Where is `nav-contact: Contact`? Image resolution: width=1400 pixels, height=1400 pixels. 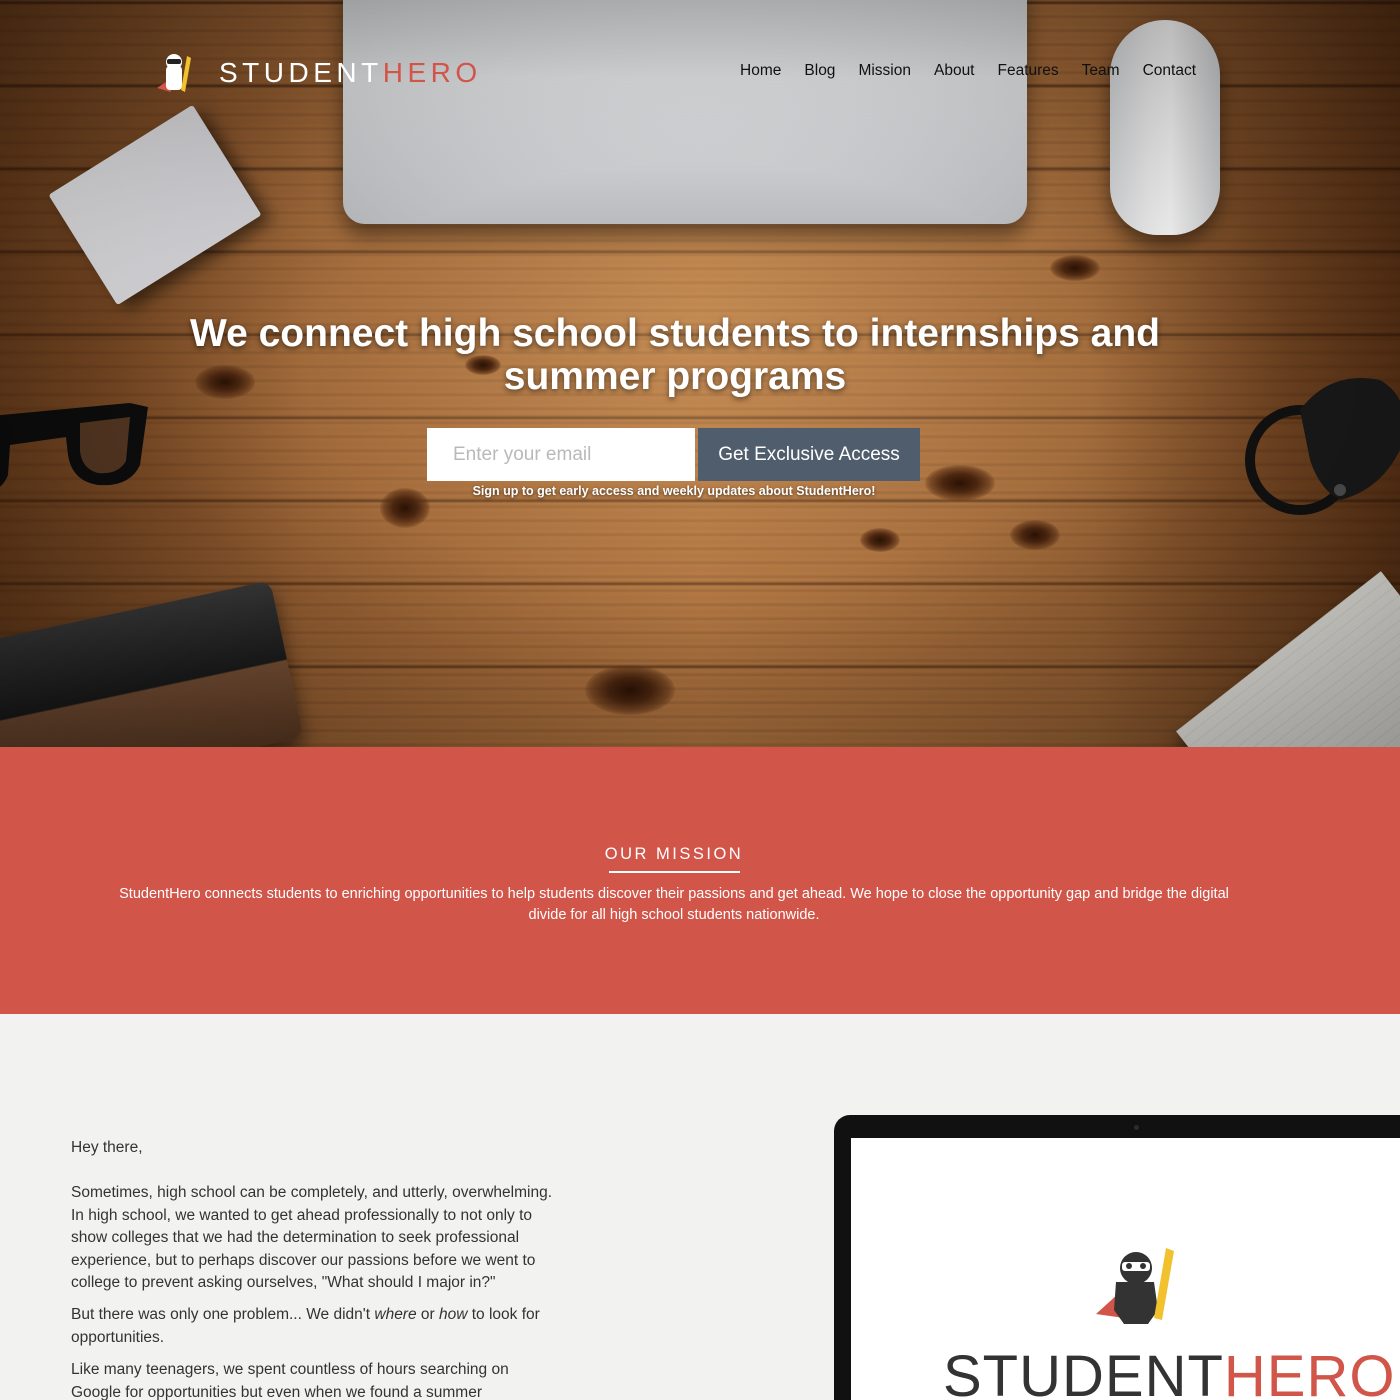
nav-contact: Contact is located at coordinates (1169, 71).